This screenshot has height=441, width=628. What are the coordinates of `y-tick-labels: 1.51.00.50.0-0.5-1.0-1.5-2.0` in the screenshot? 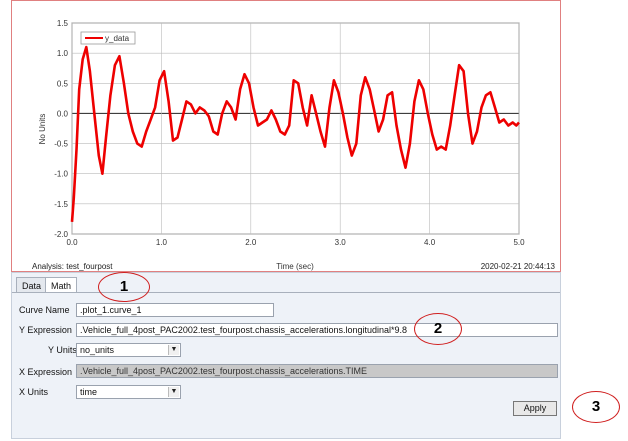 It's located at (61, 129).